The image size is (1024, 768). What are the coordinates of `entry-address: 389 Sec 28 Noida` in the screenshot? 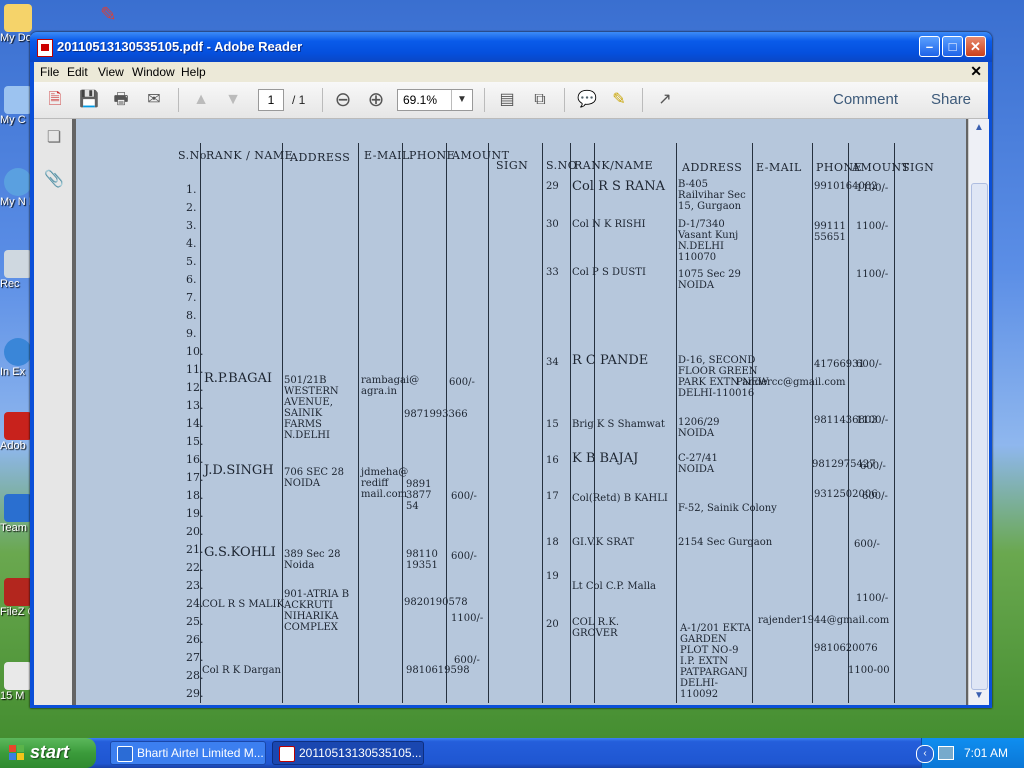 It's located at (312, 560).